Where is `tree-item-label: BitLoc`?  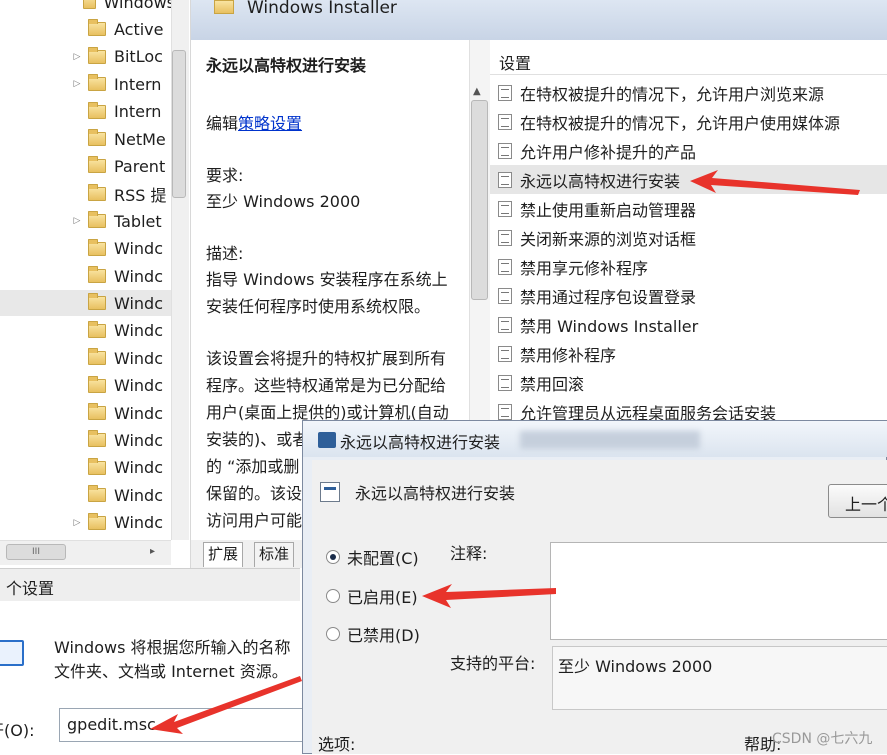 tree-item-label: BitLoc is located at coordinates (138, 57).